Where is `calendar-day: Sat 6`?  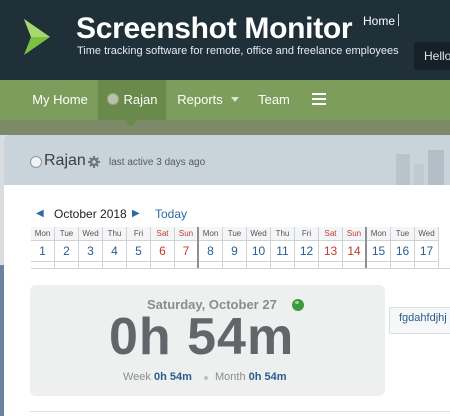
calendar-day: Sat 6 is located at coordinates (163, 247).